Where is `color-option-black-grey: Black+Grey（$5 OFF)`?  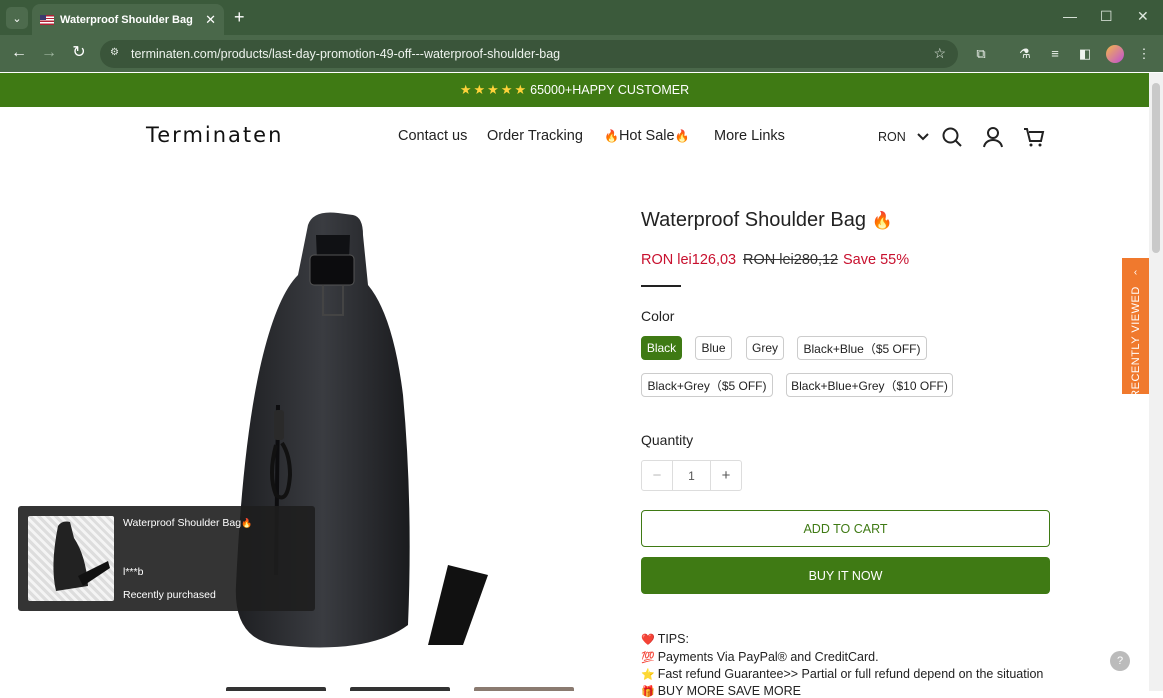
color-option-black-grey: Black+Grey（$5 OFF) is located at coordinates (707, 385).